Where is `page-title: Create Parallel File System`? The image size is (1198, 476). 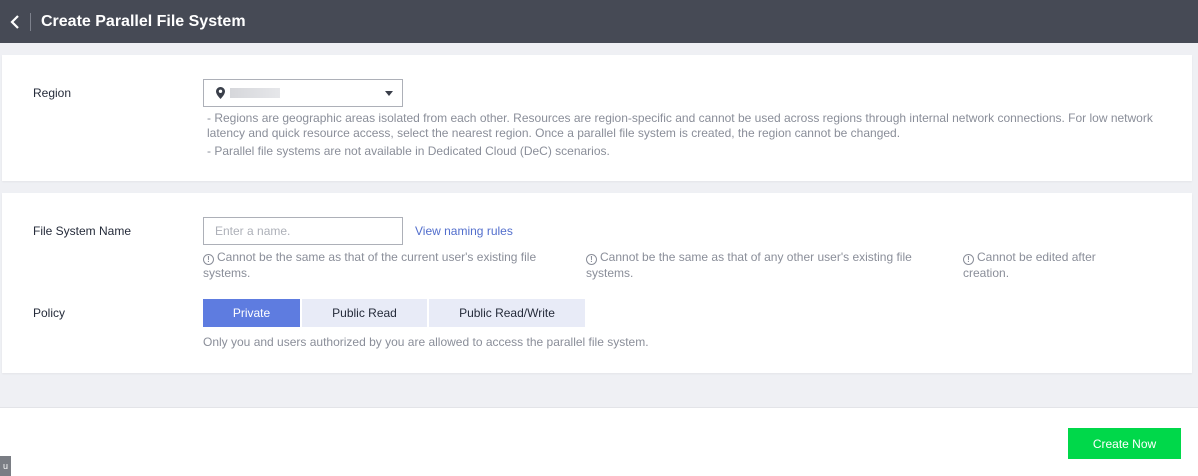
page-title: Create Parallel File System is located at coordinates (143, 21).